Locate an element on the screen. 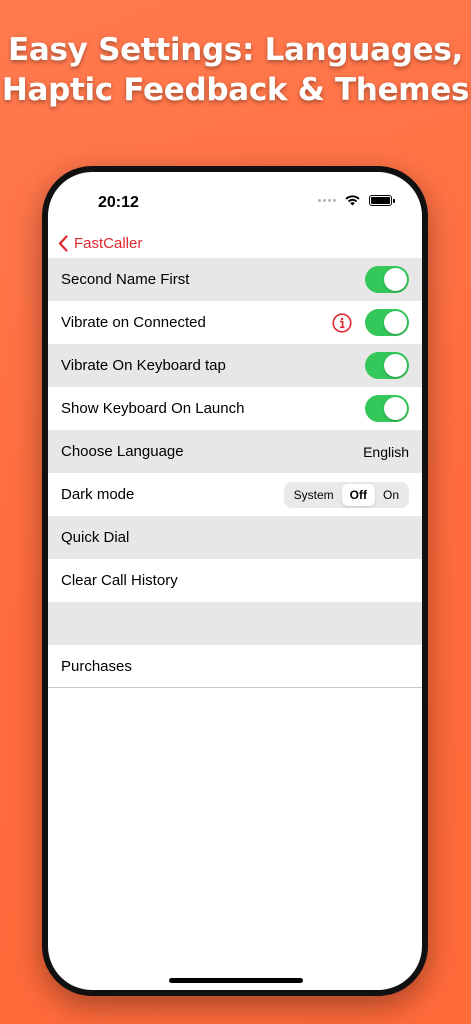  status-icons is located at coordinates (356, 200).